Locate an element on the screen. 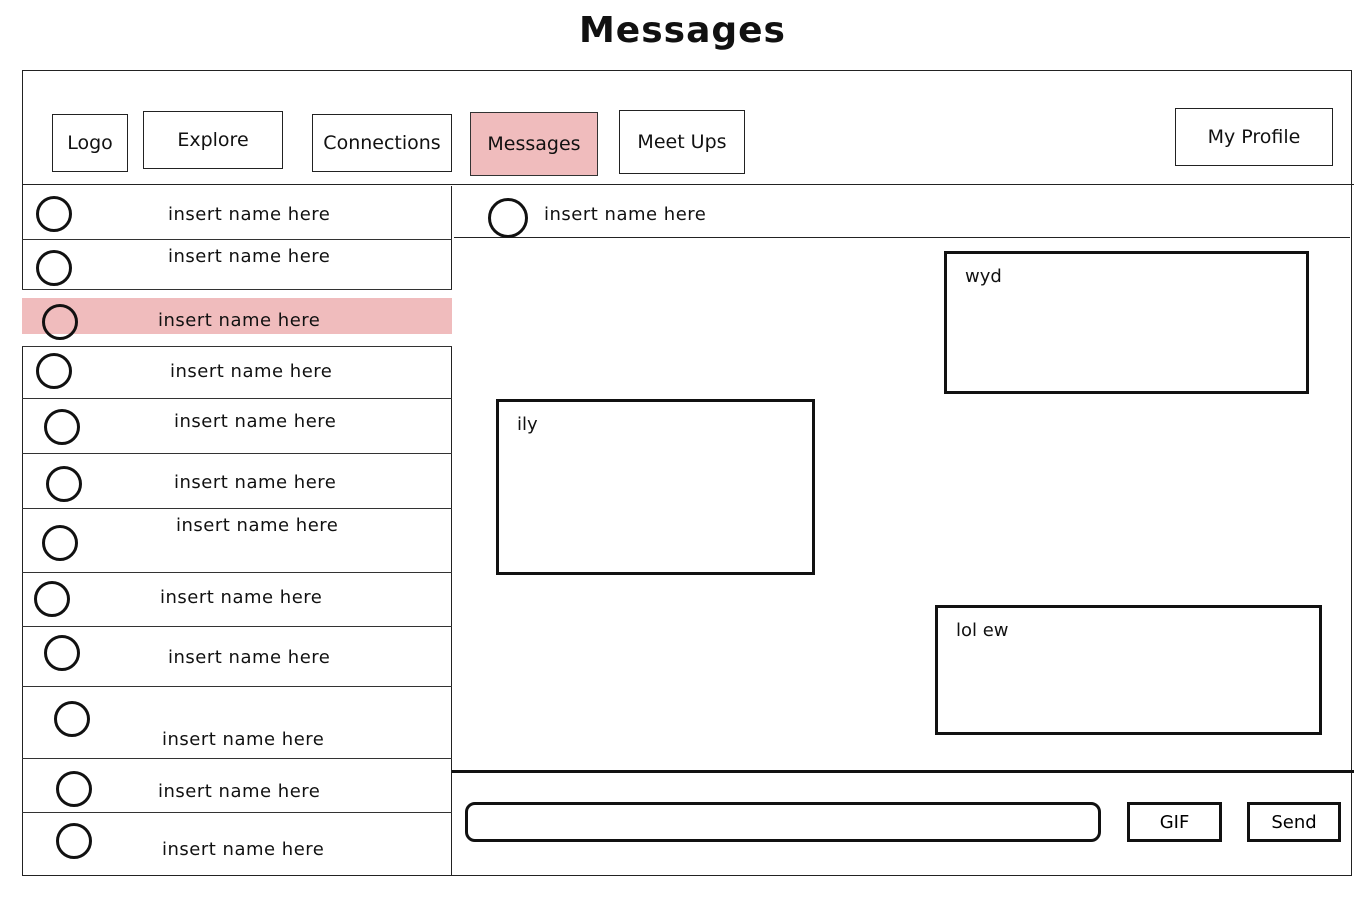 Image resolution: width=1365 pixels, height=898 pixels. nav-connections: Connections is located at coordinates (382, 143).